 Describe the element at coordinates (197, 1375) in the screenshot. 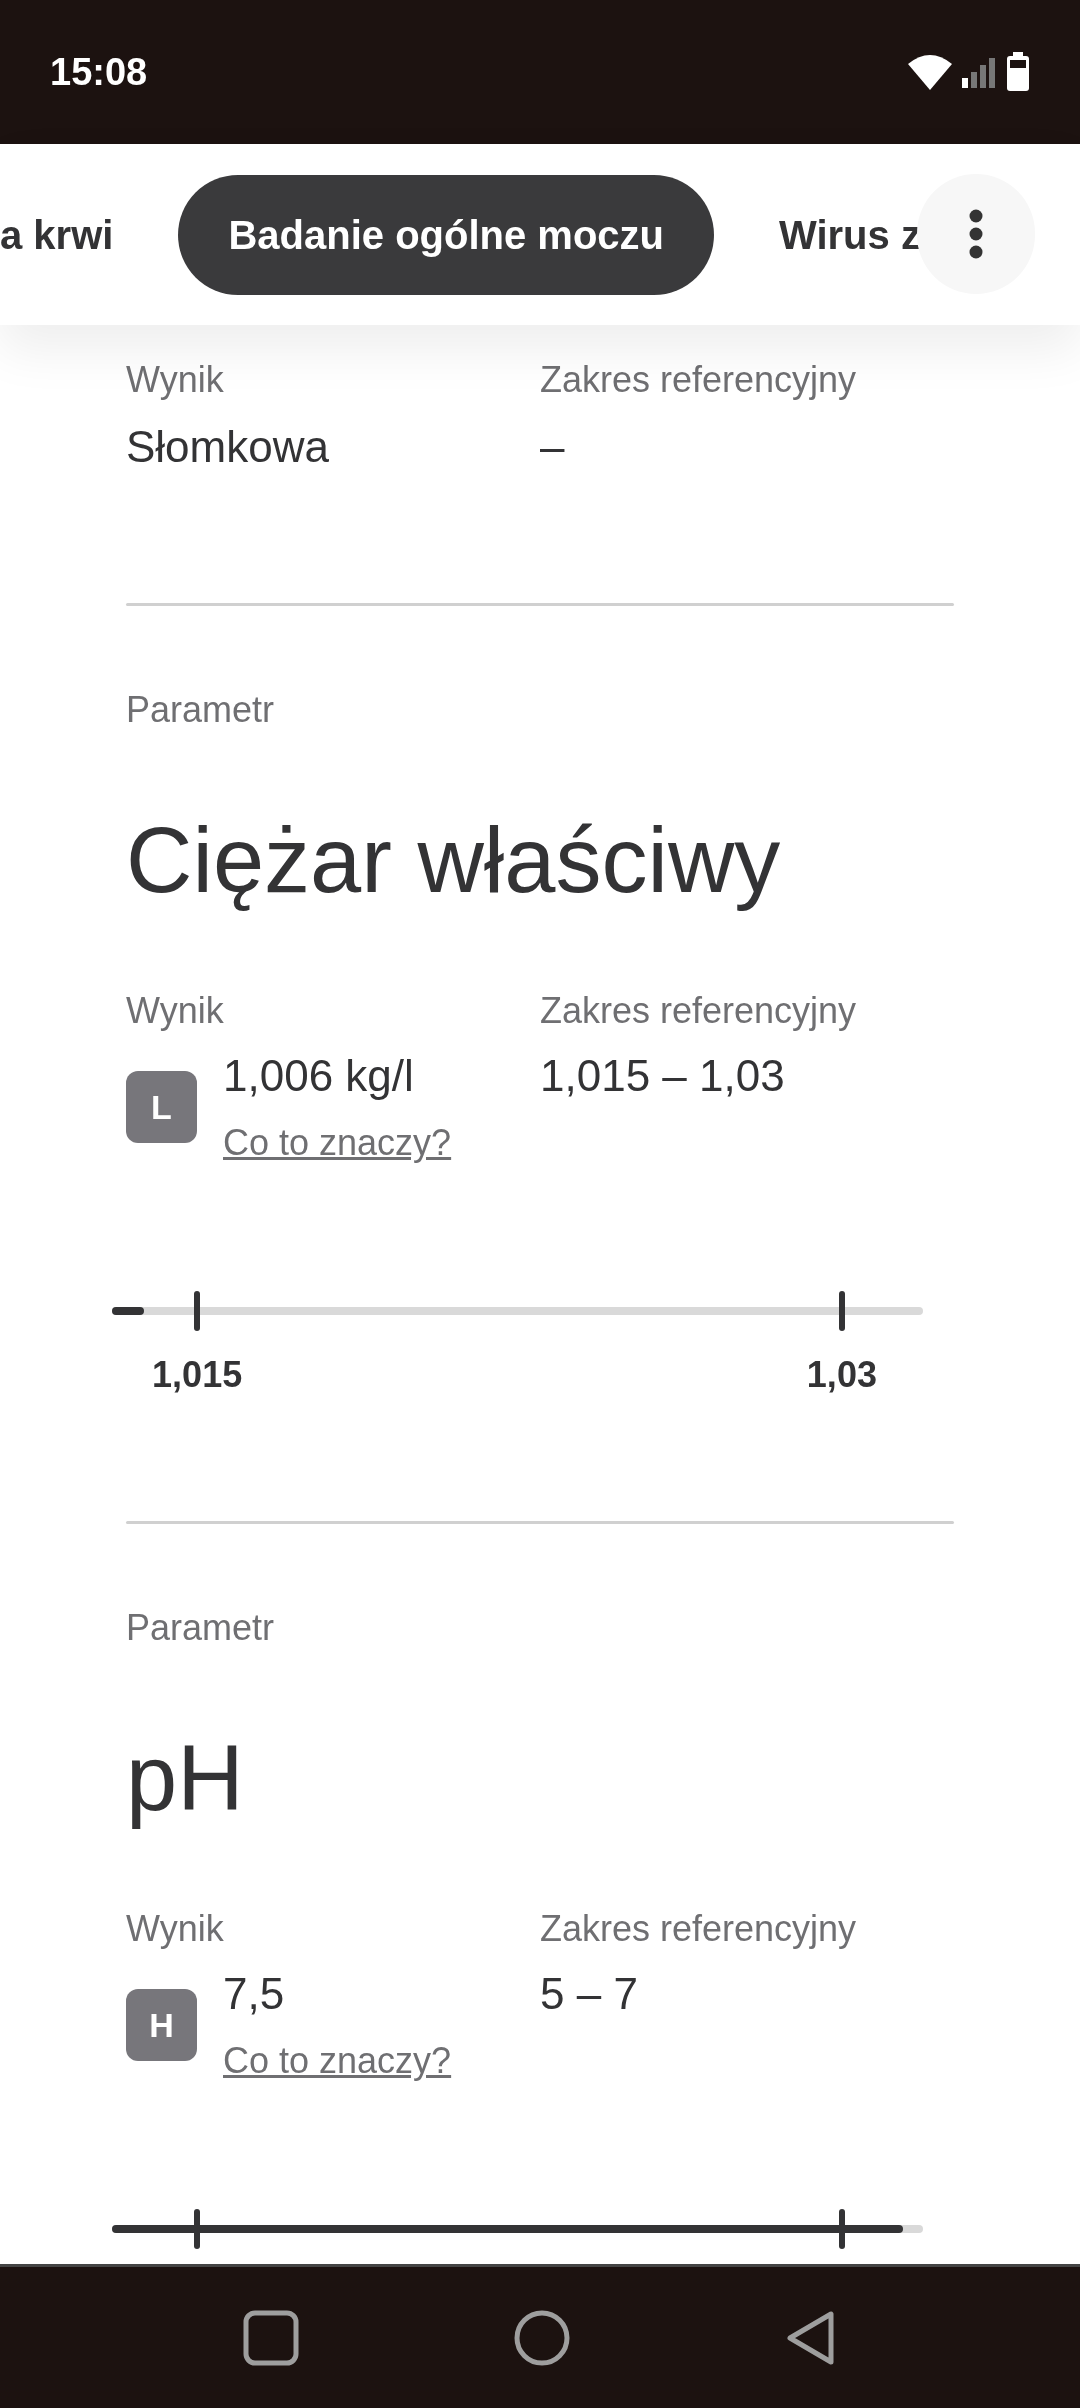

I see `range-low-label: 1,015` at that location.